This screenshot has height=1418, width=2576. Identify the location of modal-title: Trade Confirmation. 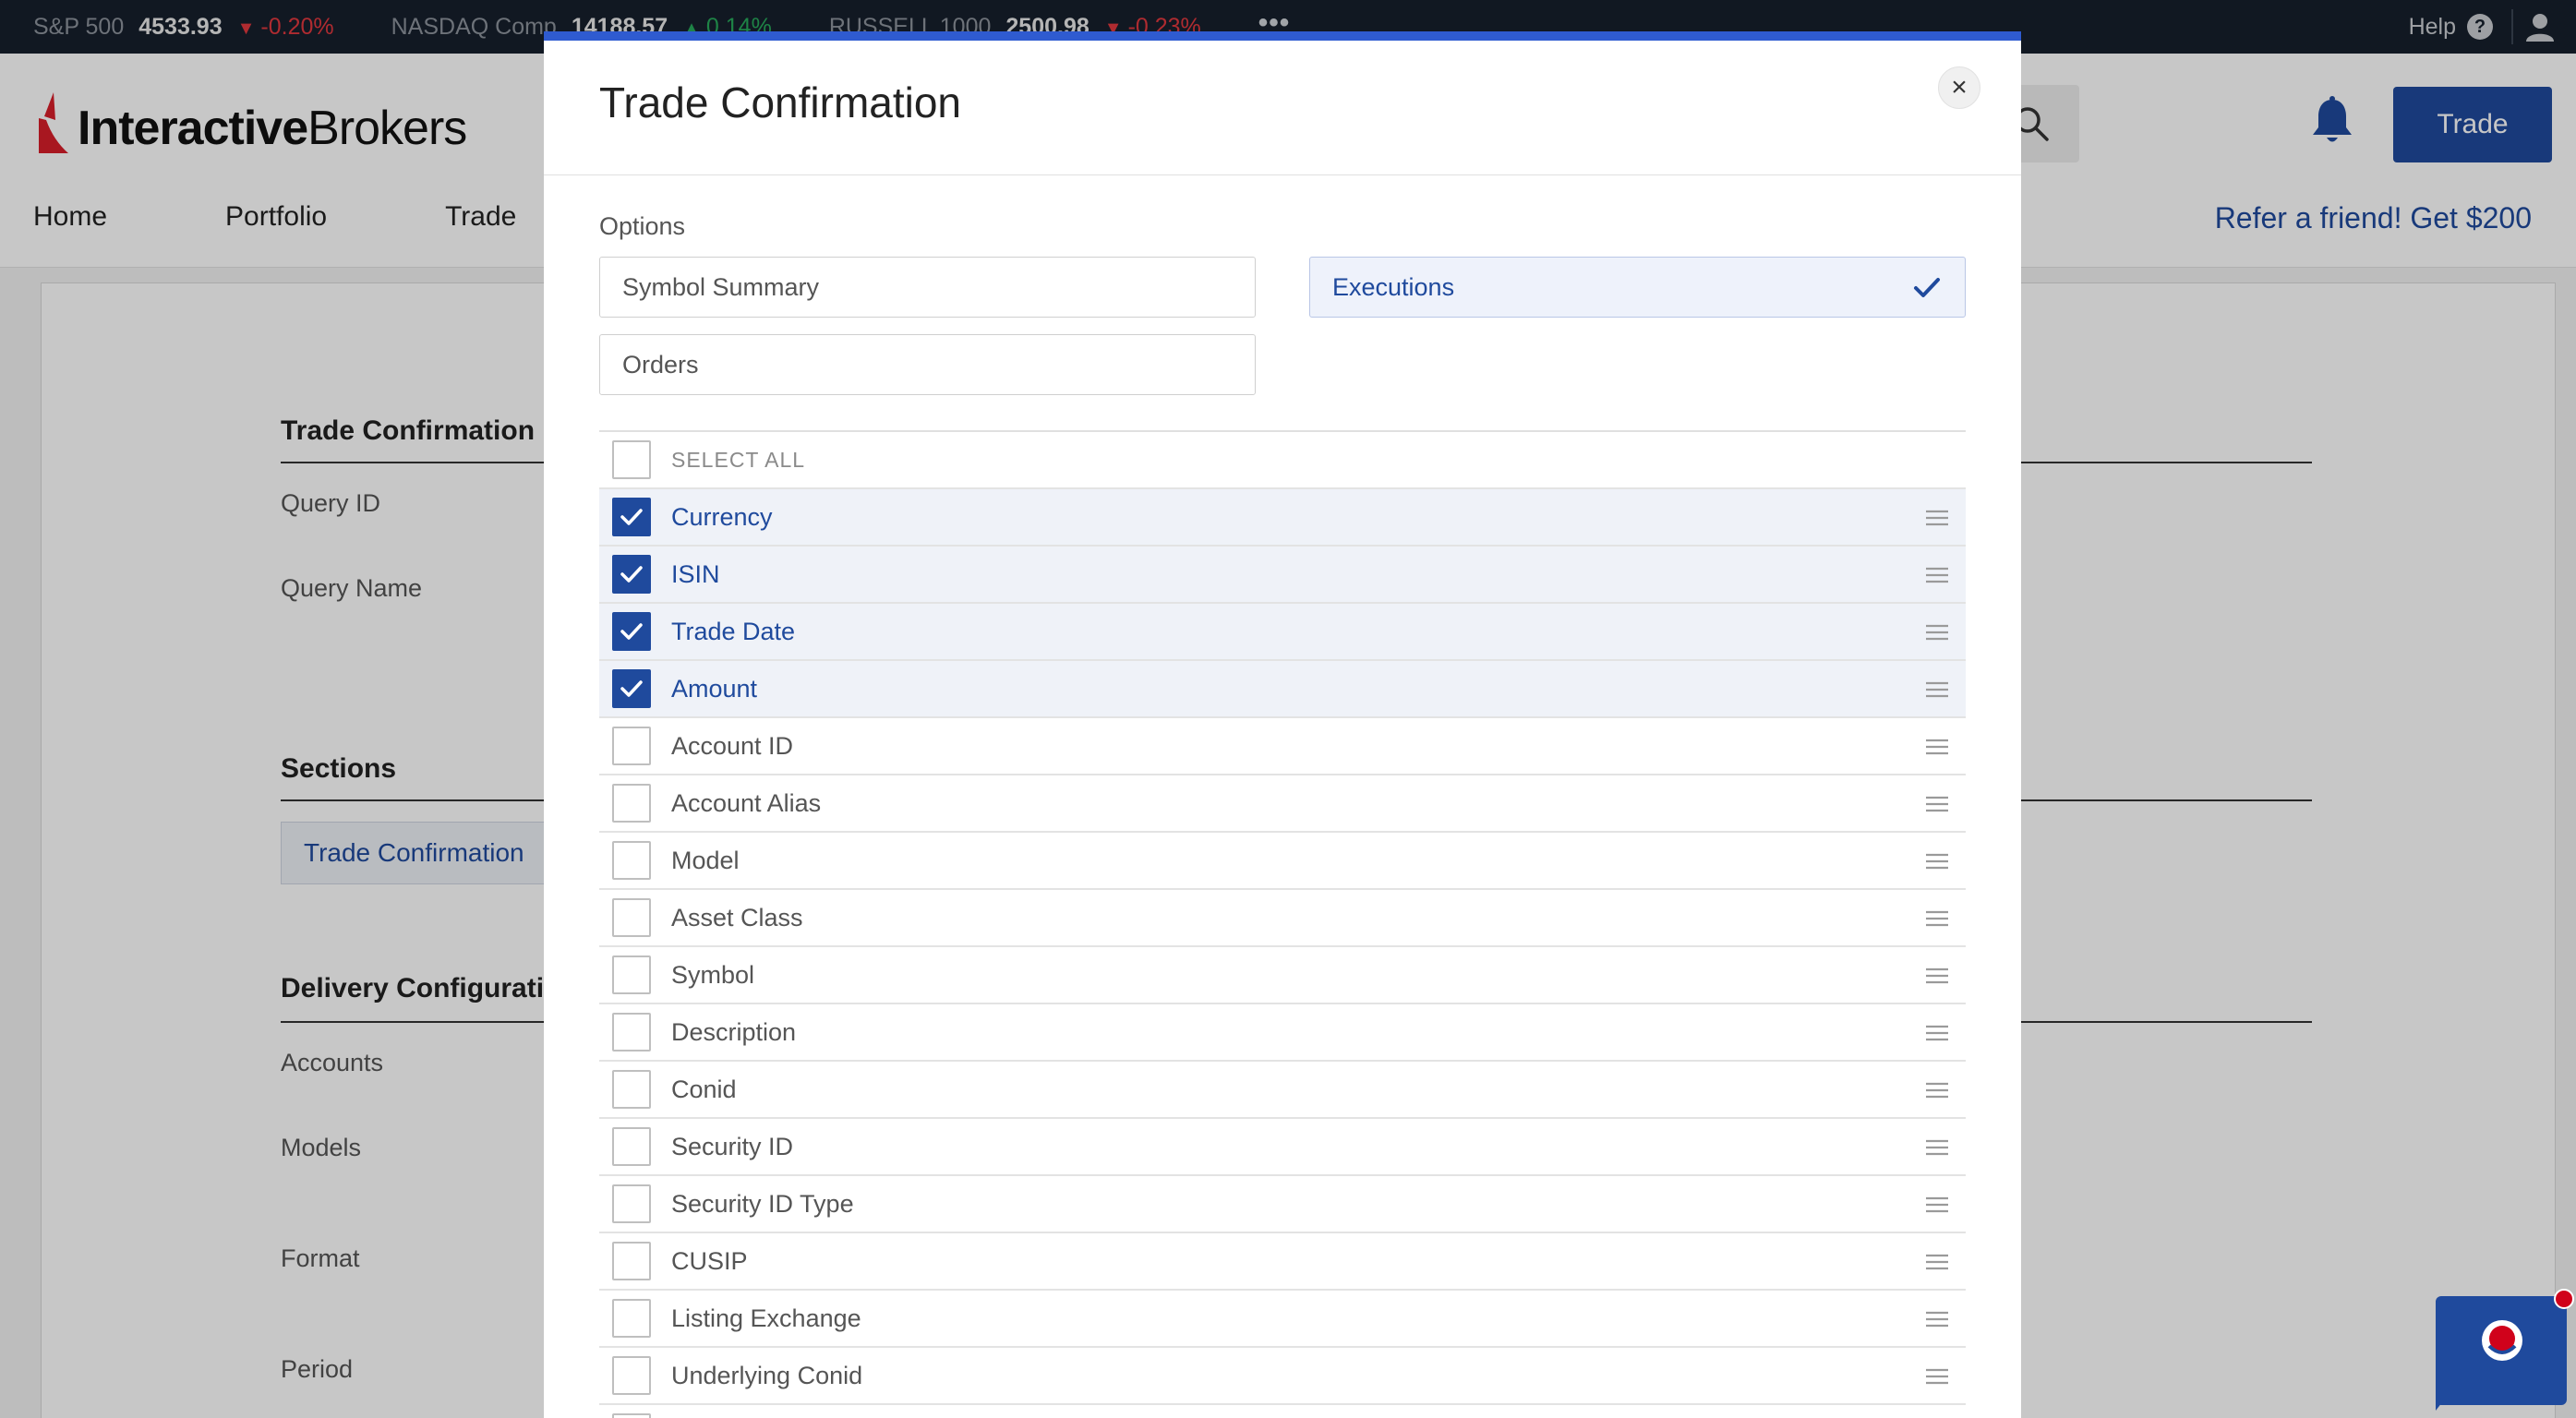
(780, 102).